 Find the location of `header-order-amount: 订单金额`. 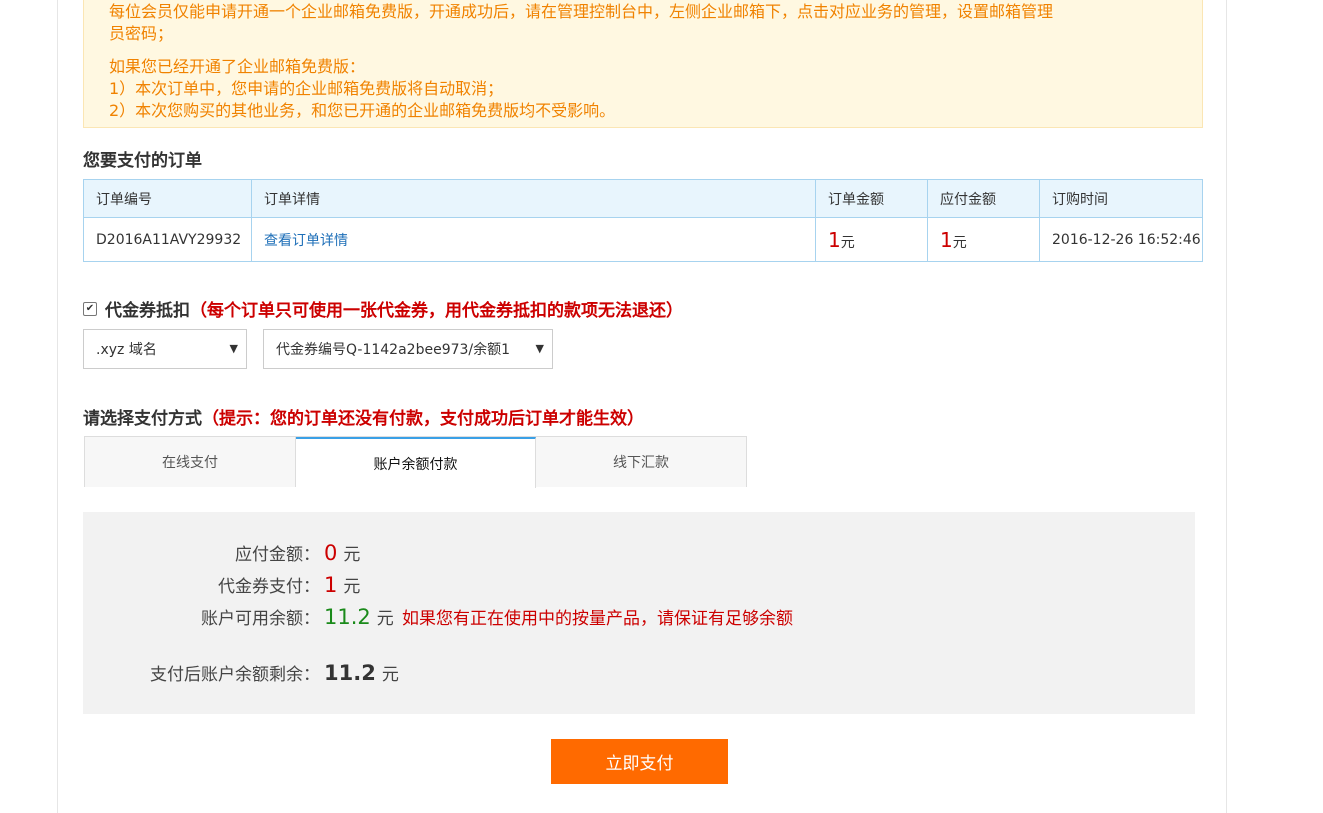

header-order-amount: 订单金额 is located at coordinates (871, 198).